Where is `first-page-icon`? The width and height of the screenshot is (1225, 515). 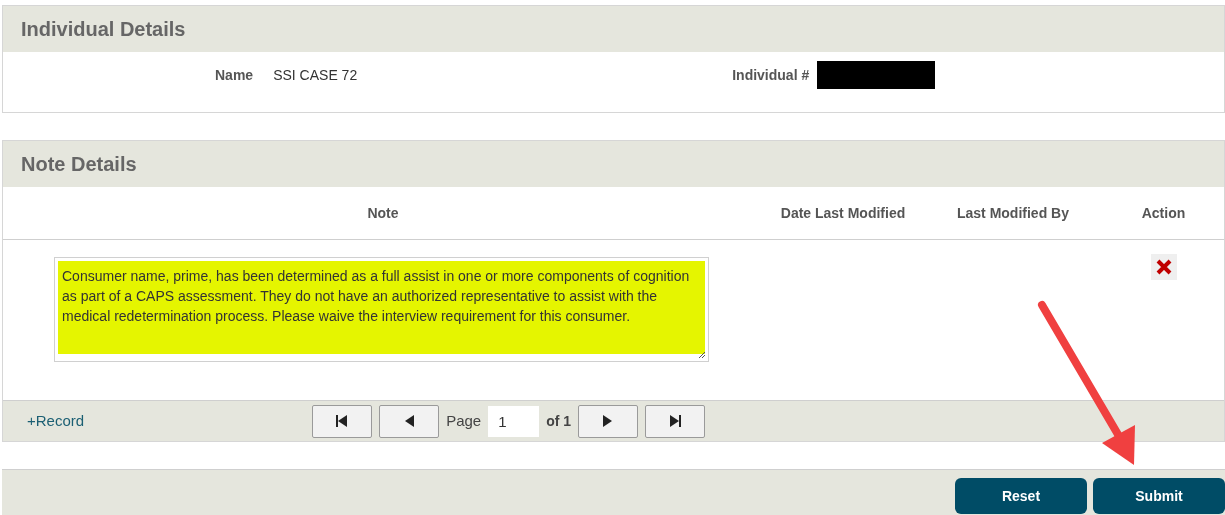
first-page-icon is located at coordinates (342, 421).